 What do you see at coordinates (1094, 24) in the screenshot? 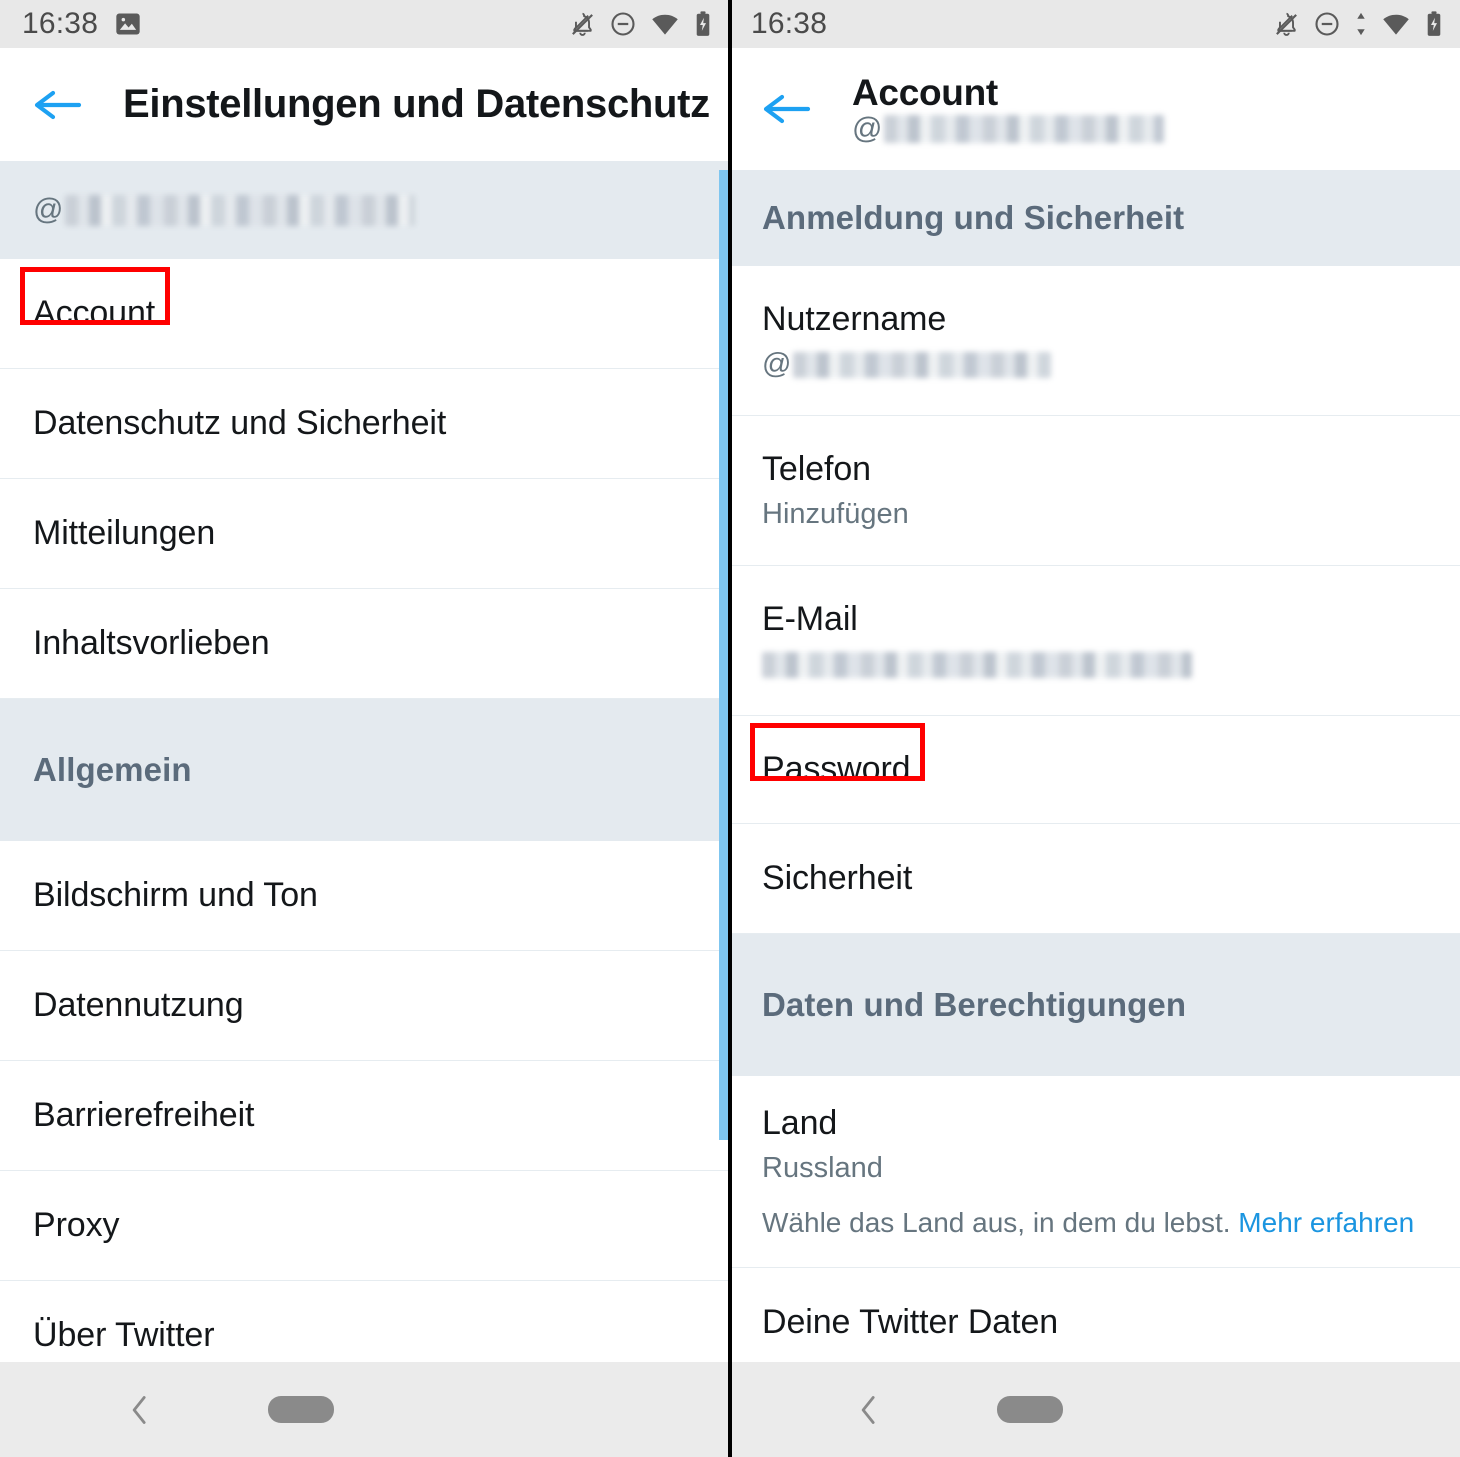
I see `status-bar-right: 16:38` at bounding box center [1094, 24].